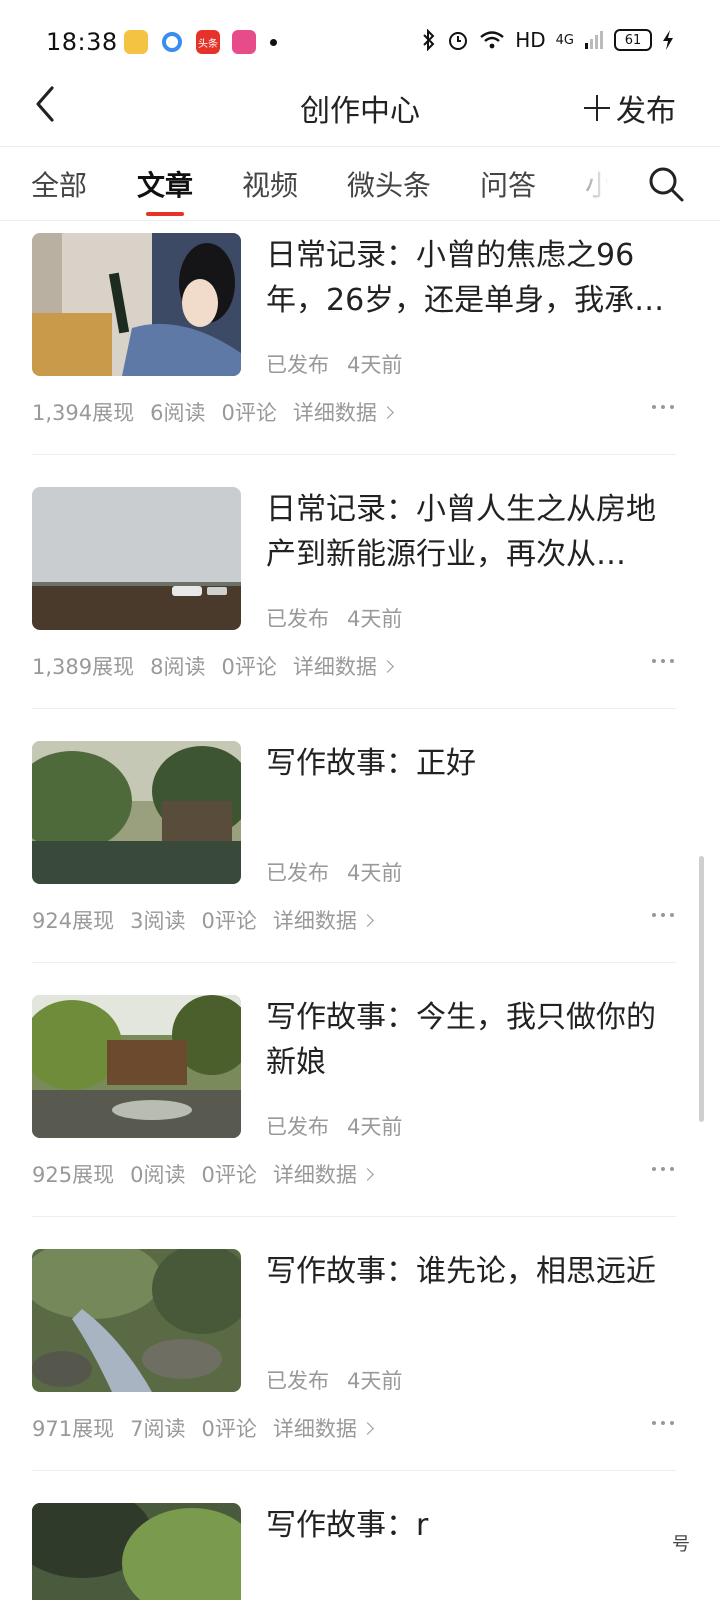  I want to click on battery-level: 61, so click(633, 40).